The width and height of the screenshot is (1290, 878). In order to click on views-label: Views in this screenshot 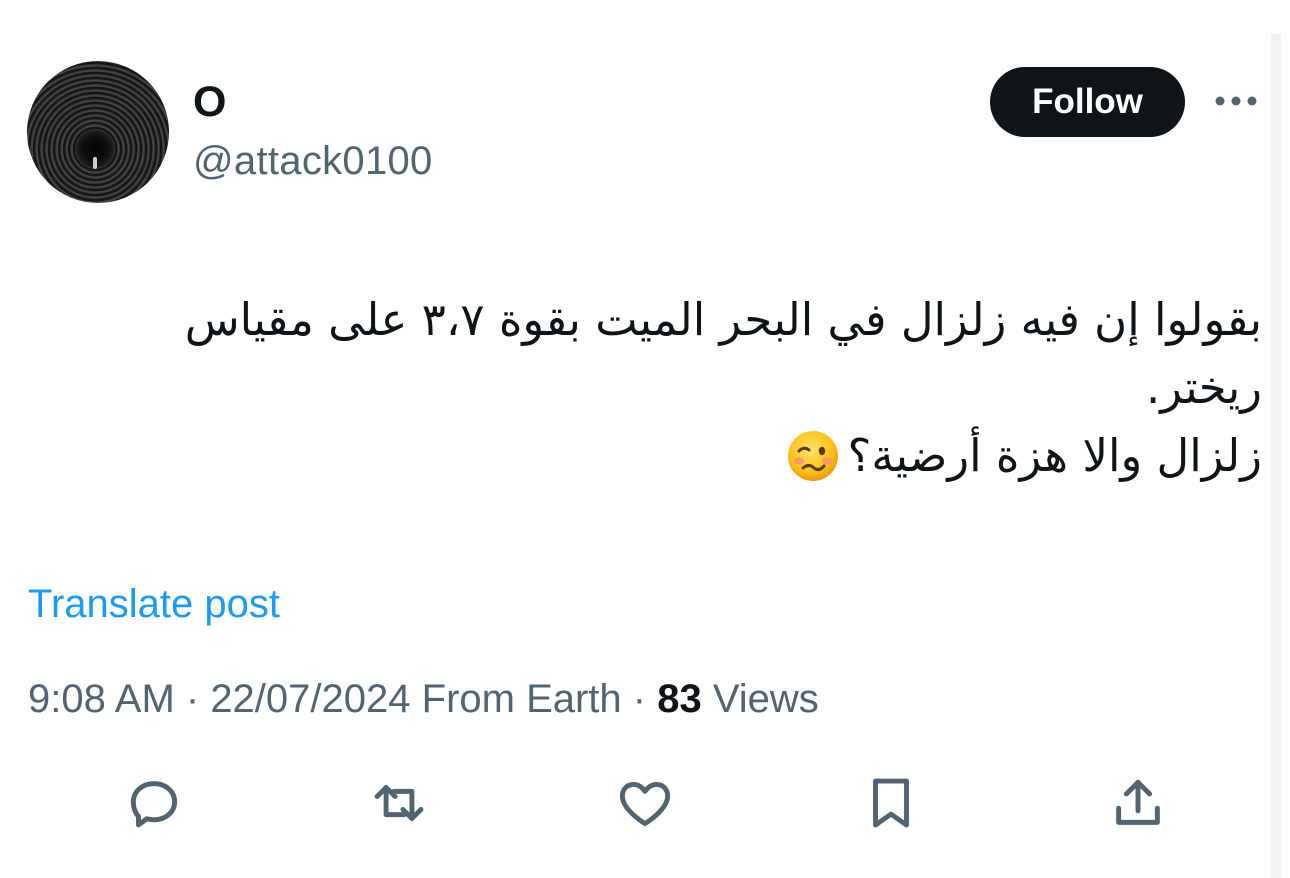, I will do `click(760, 699)`.